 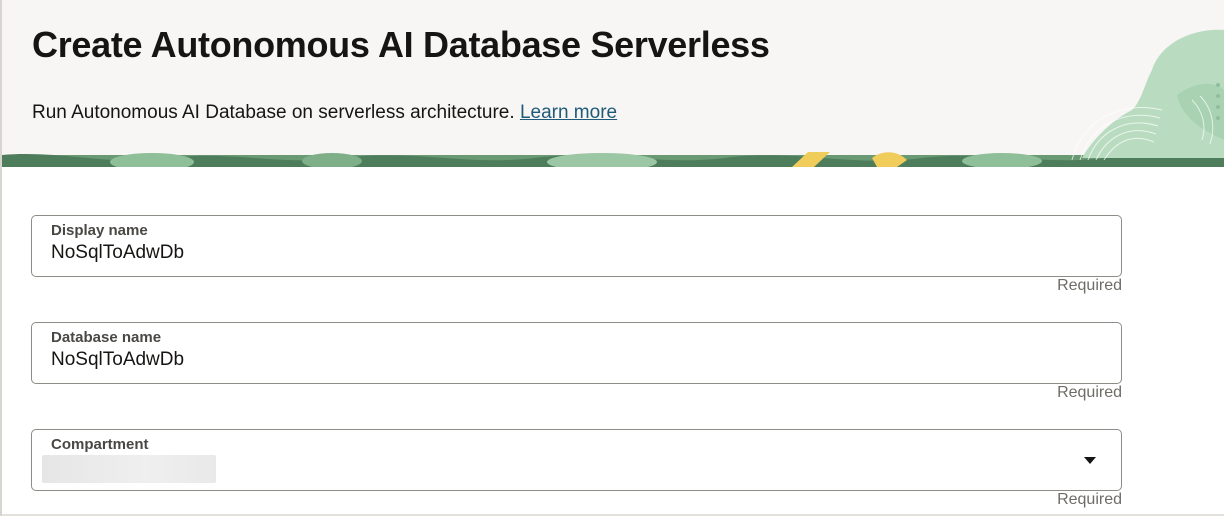 What do you see at coordinates (129, 469) in the screenshot?
I see `compartment-value-redacted` at bounding box center [129, 469].